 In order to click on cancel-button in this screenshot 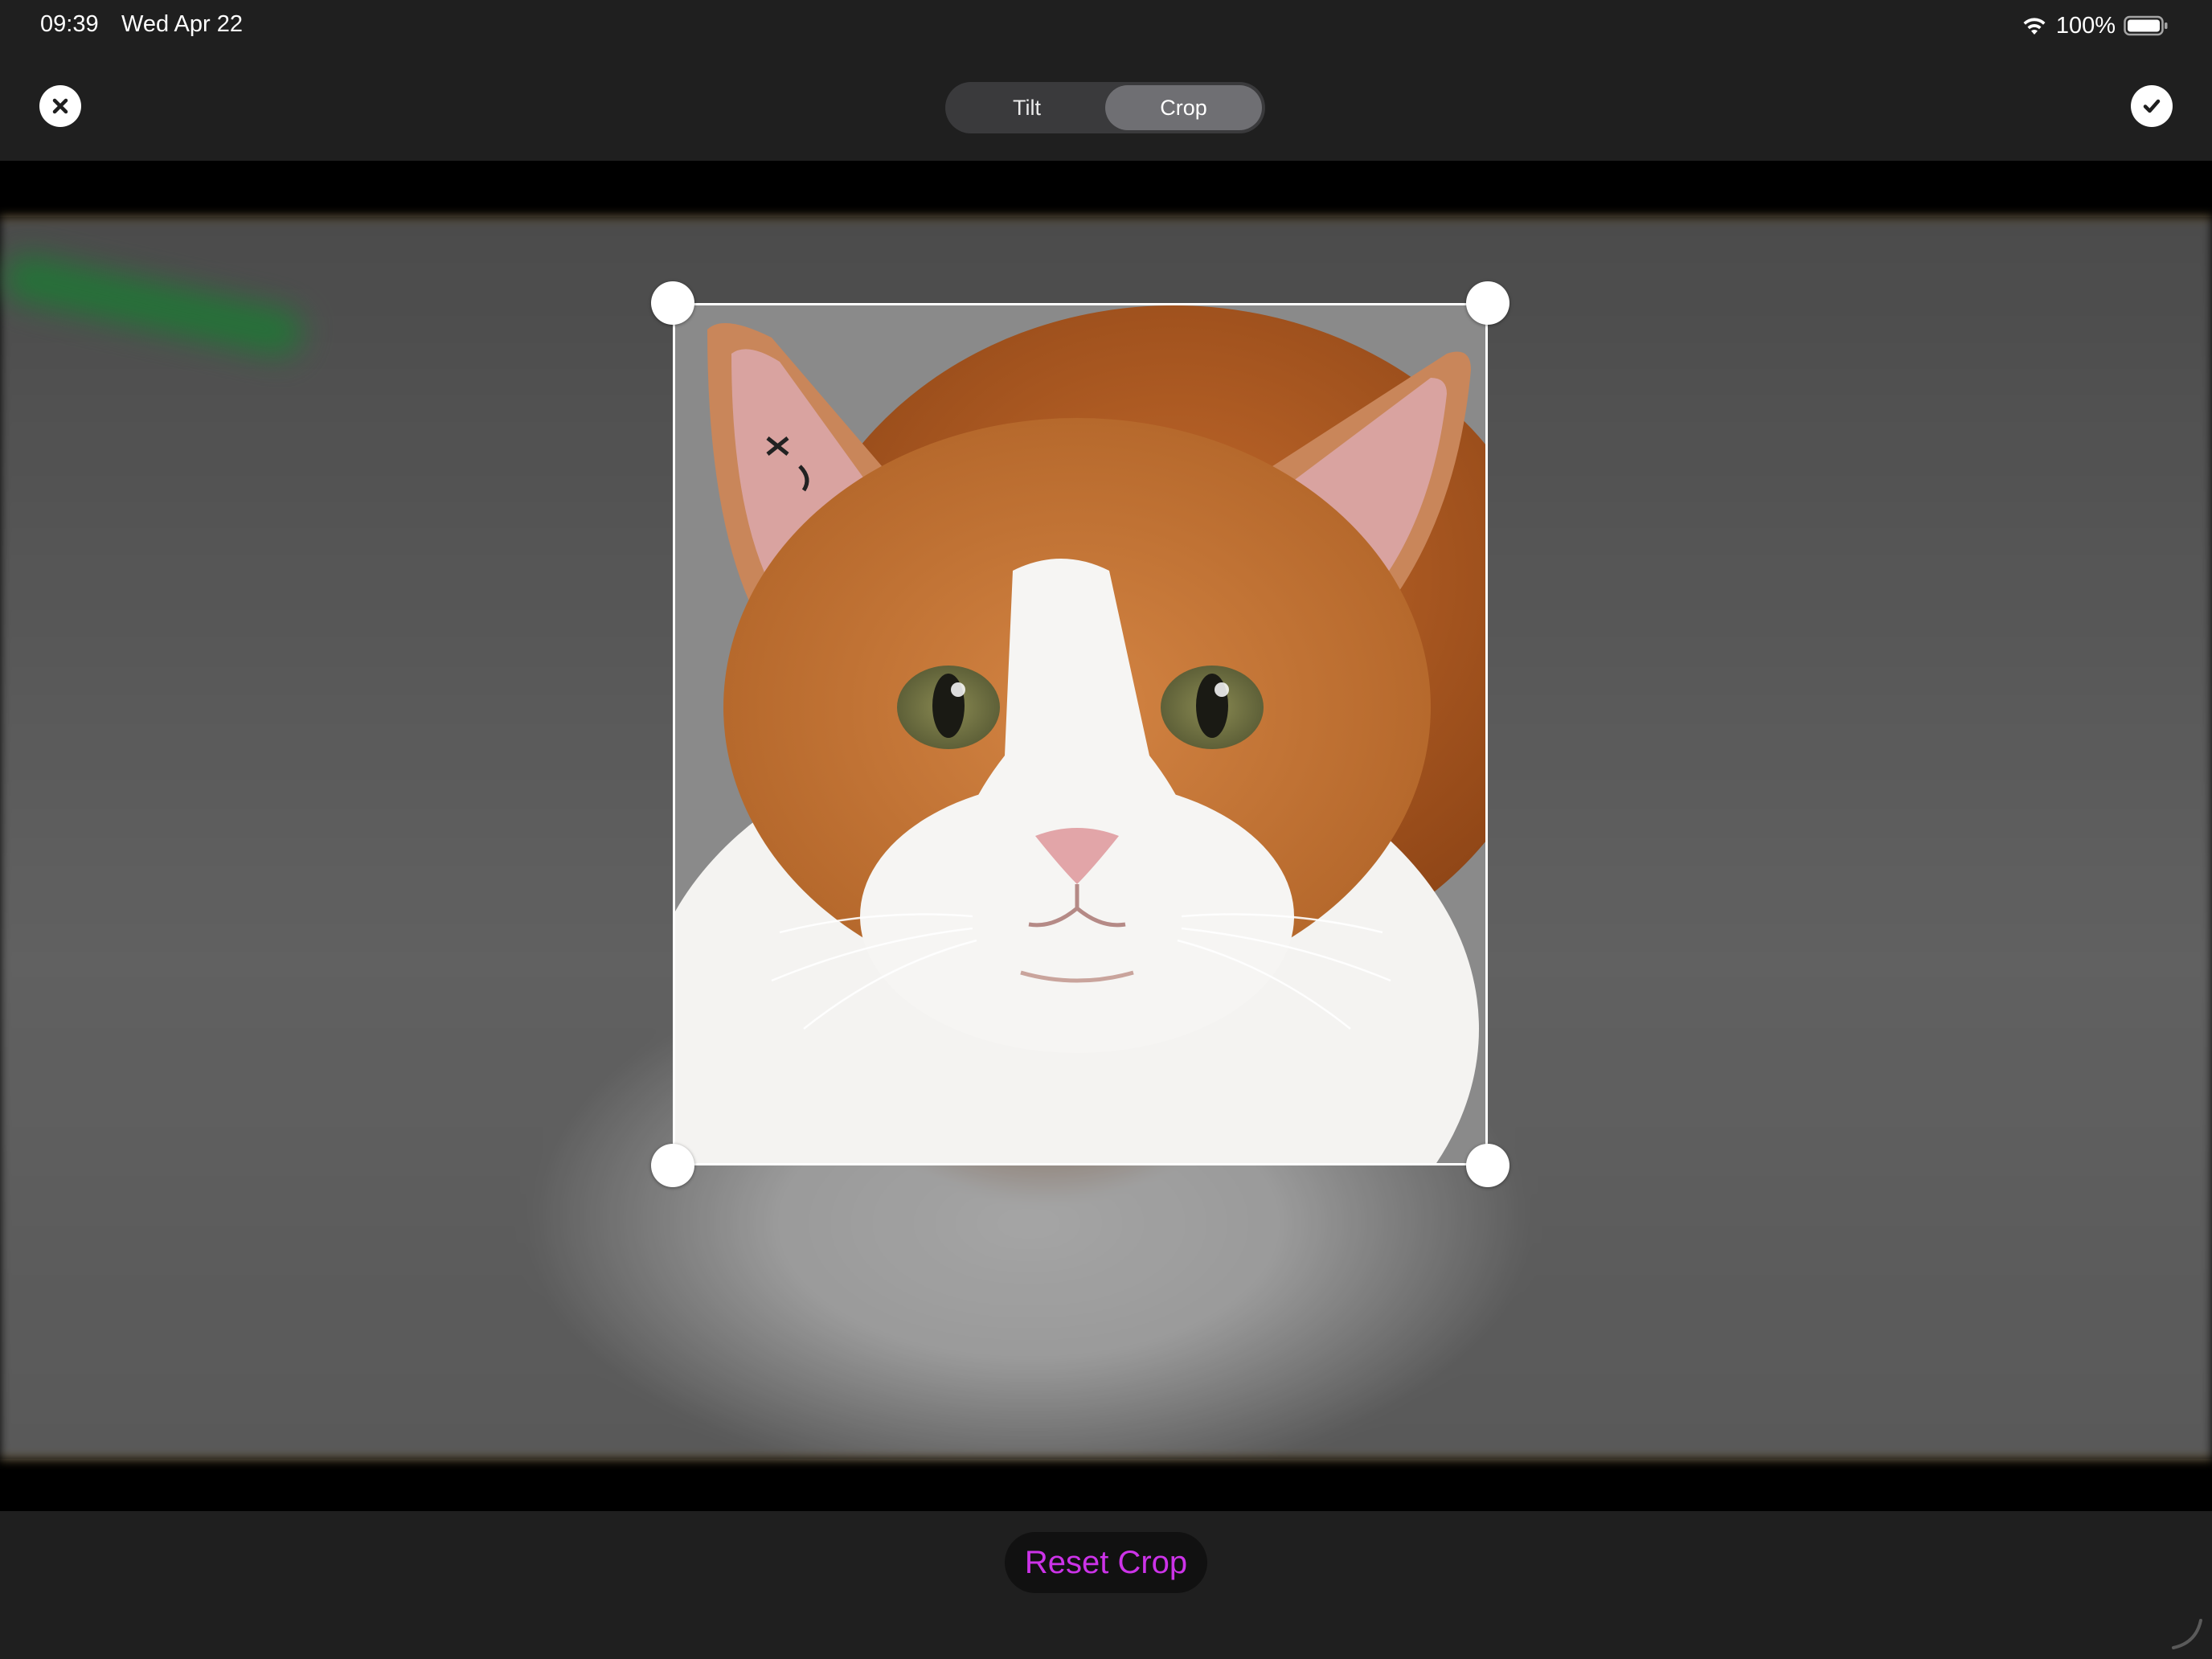, I will do `click(60, 106)`.